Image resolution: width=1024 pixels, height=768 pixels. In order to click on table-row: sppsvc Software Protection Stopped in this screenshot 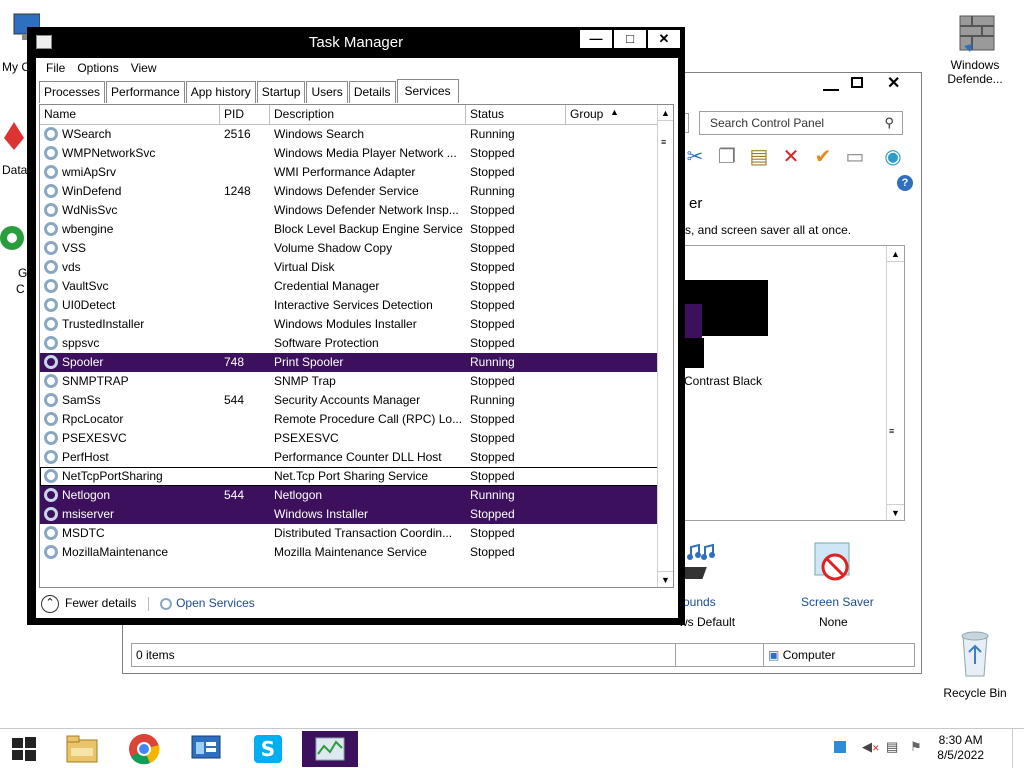, I will do `click(350, 343)`.